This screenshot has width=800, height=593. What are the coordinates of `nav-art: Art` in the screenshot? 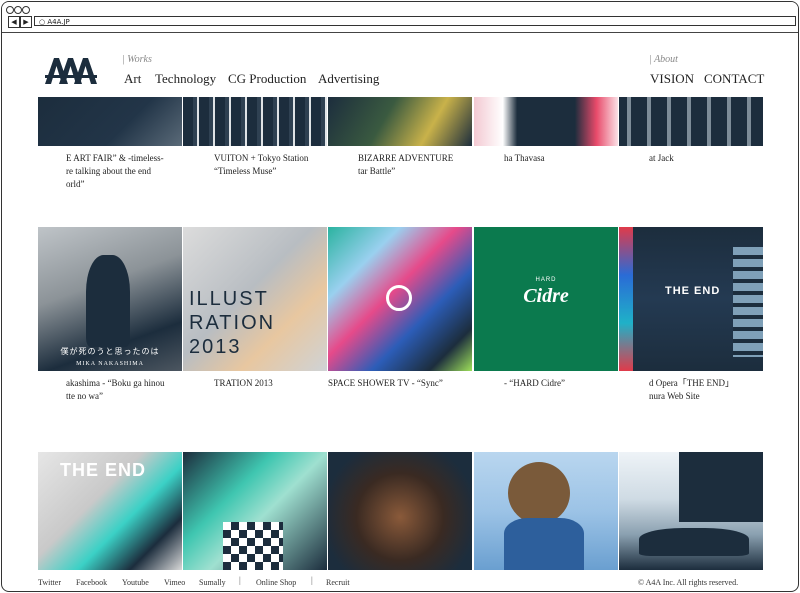 It's located at (132, 79).